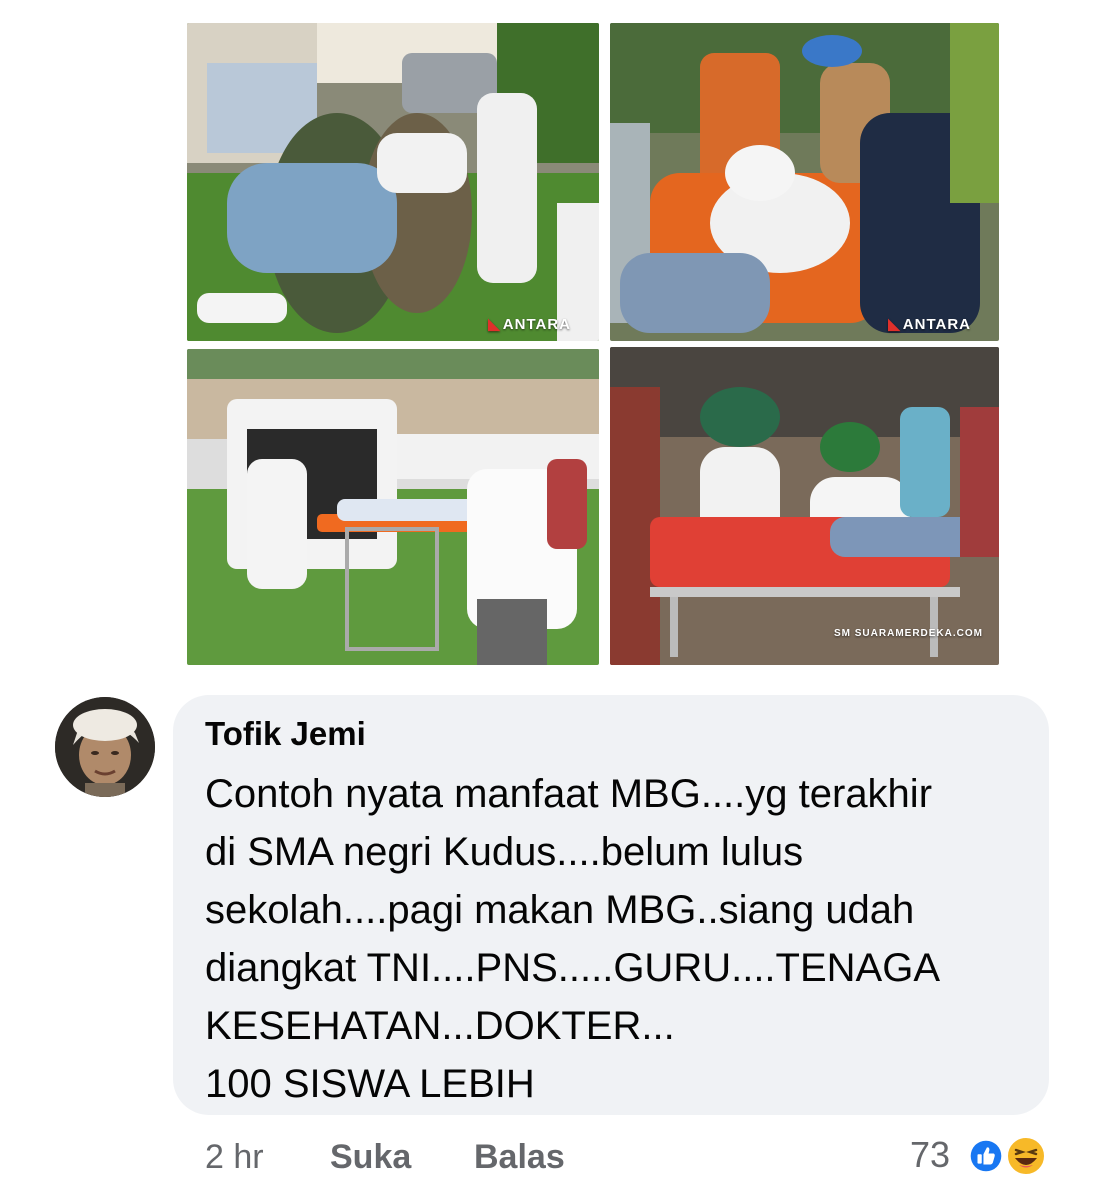  What do you see at coordinates (105, 747) in the screenshot?
I see `avatar` at bounding box center [105, 747].